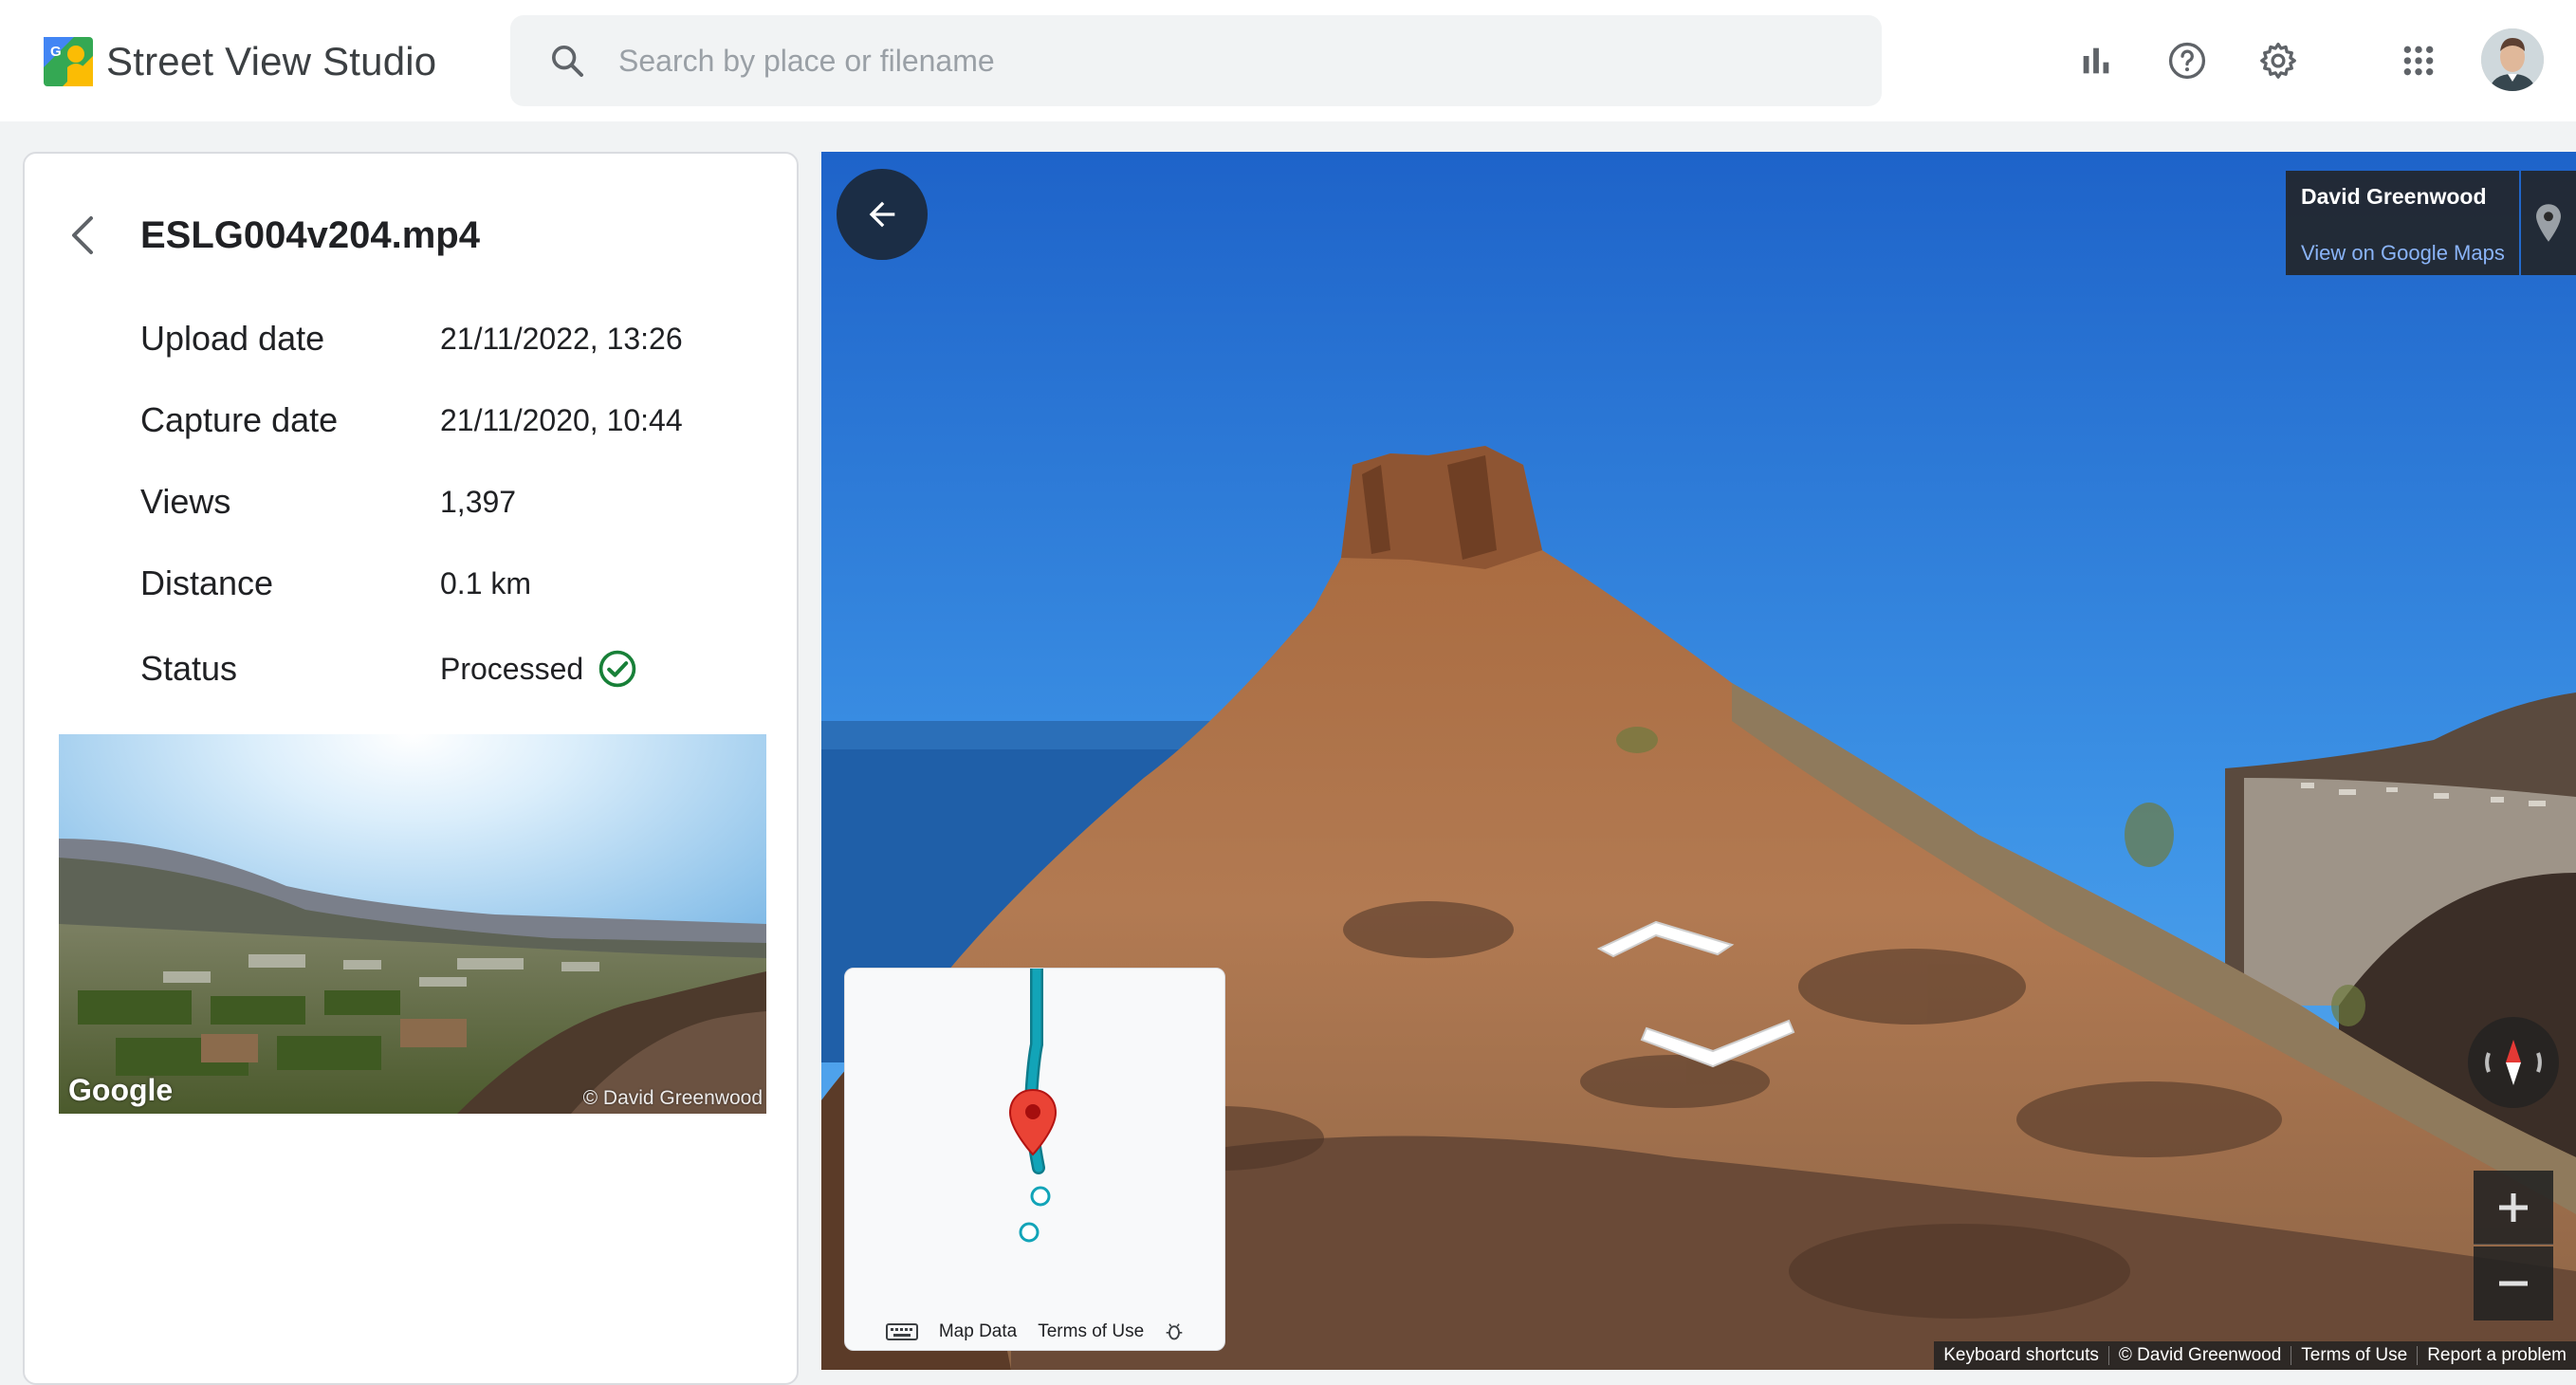 Image resolution: width=2576 pixels, height=1385 pixels. I want to click on detail-value: 0.1 km, so click(486, 583).